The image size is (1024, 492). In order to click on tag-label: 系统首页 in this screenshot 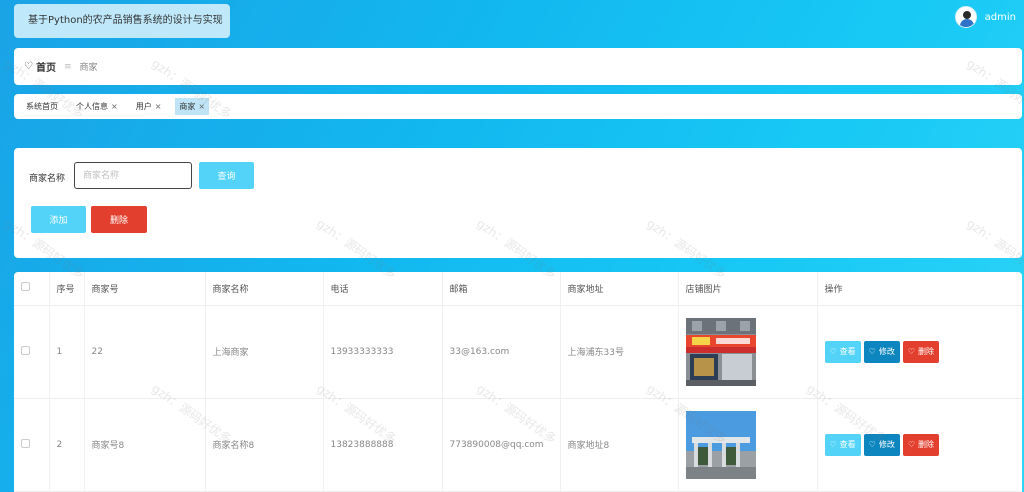, I will do `click(42, 106)`.